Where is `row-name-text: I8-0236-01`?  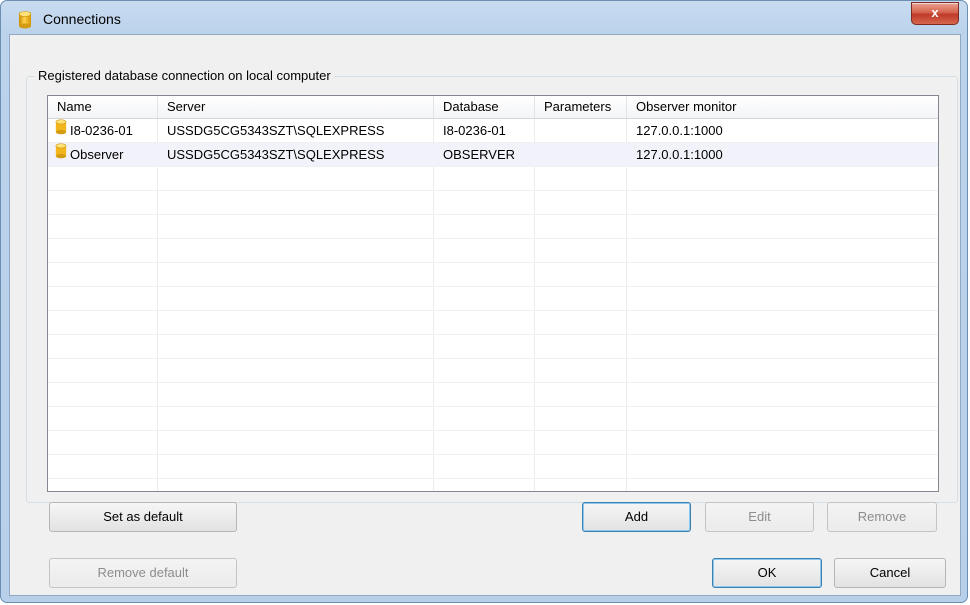
row-name-text: I8-0236-01 is located at coordinates (101, 130).